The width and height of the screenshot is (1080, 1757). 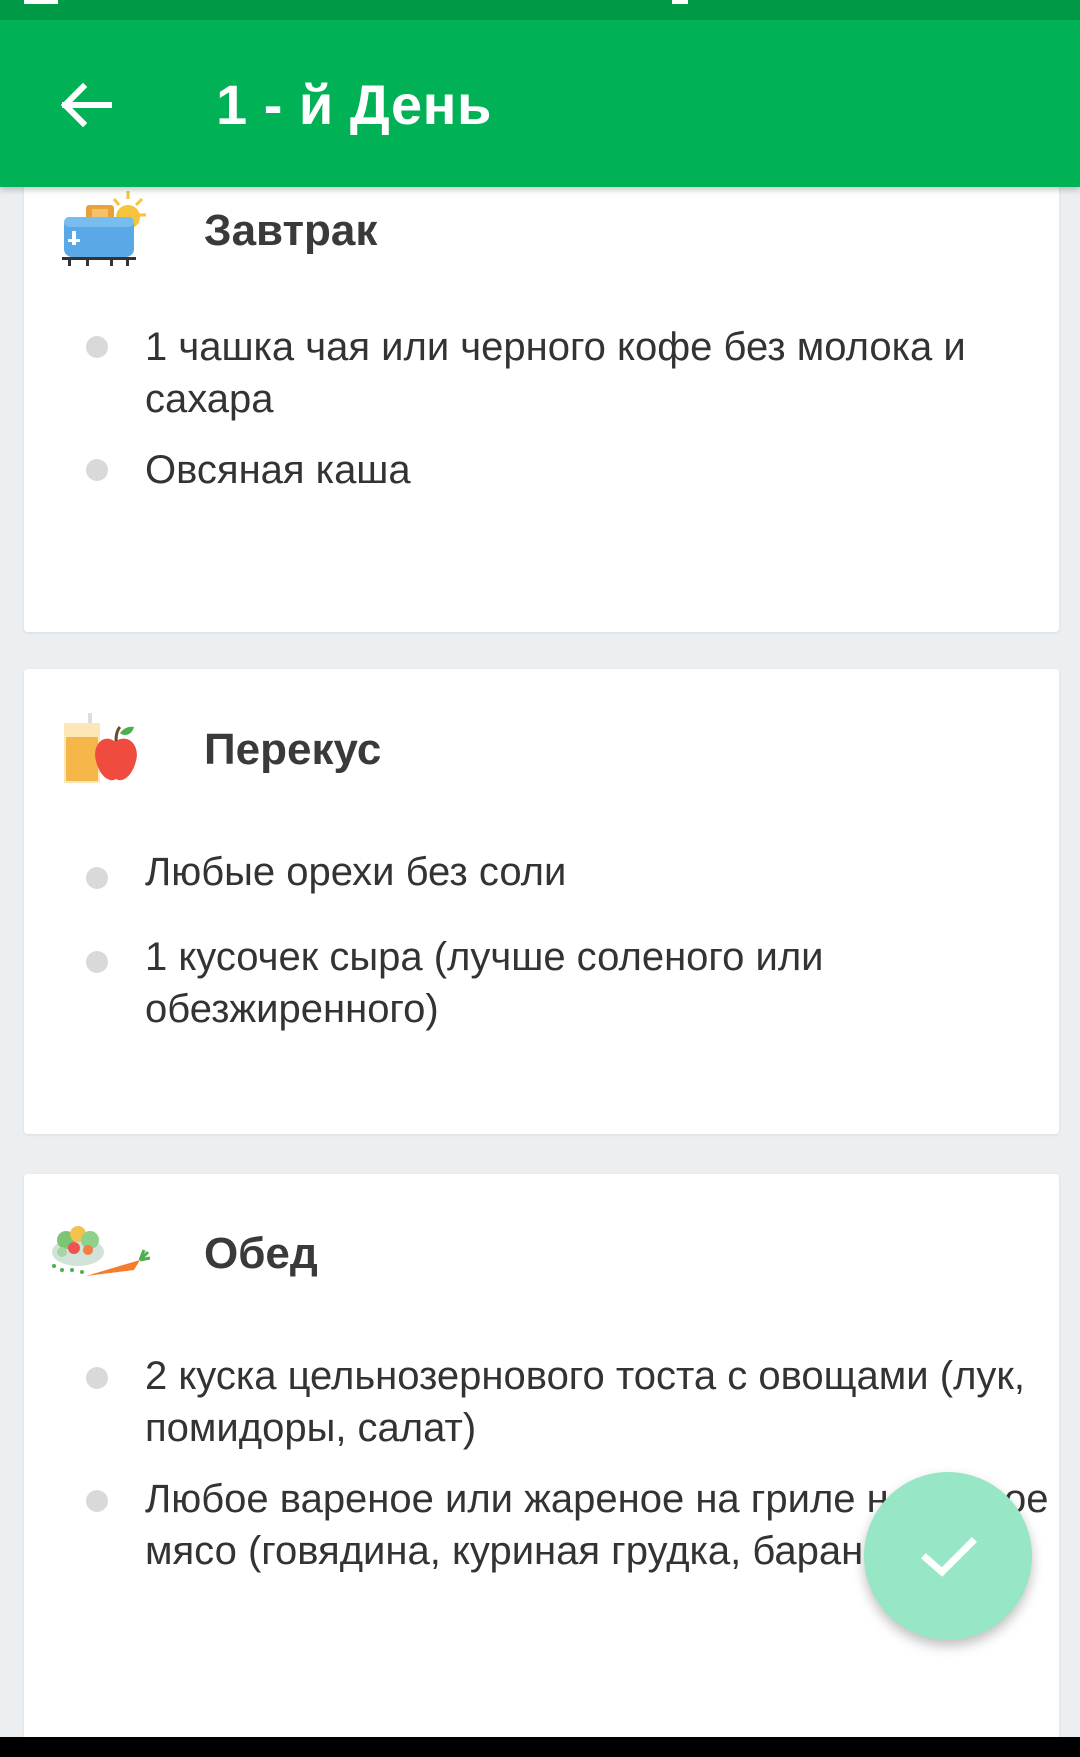 I want to click on navigation-bar, so click(x=540, y=1747).